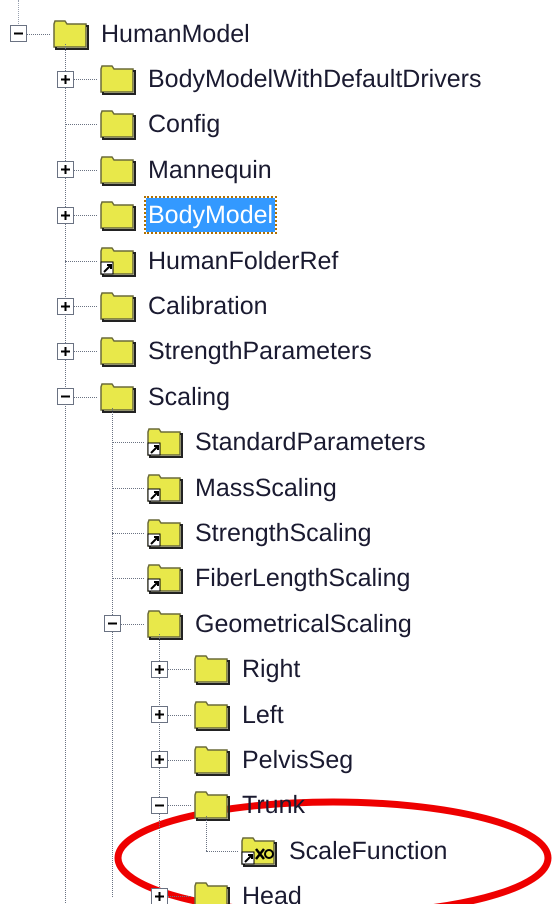 This screenshot has width=556, height=904. What do you see at coordinates (266, 487) in the screenshot?
I see `tree-item: MassScaling` at bounding box center [266, 487].